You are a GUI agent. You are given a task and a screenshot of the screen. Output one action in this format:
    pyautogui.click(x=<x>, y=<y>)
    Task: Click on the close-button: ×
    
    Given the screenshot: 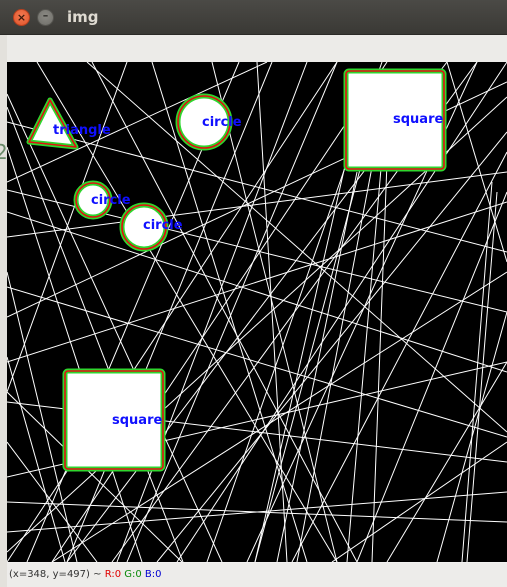 What is the action you would take?
    pyautogui.click(x=21, y=17)
    